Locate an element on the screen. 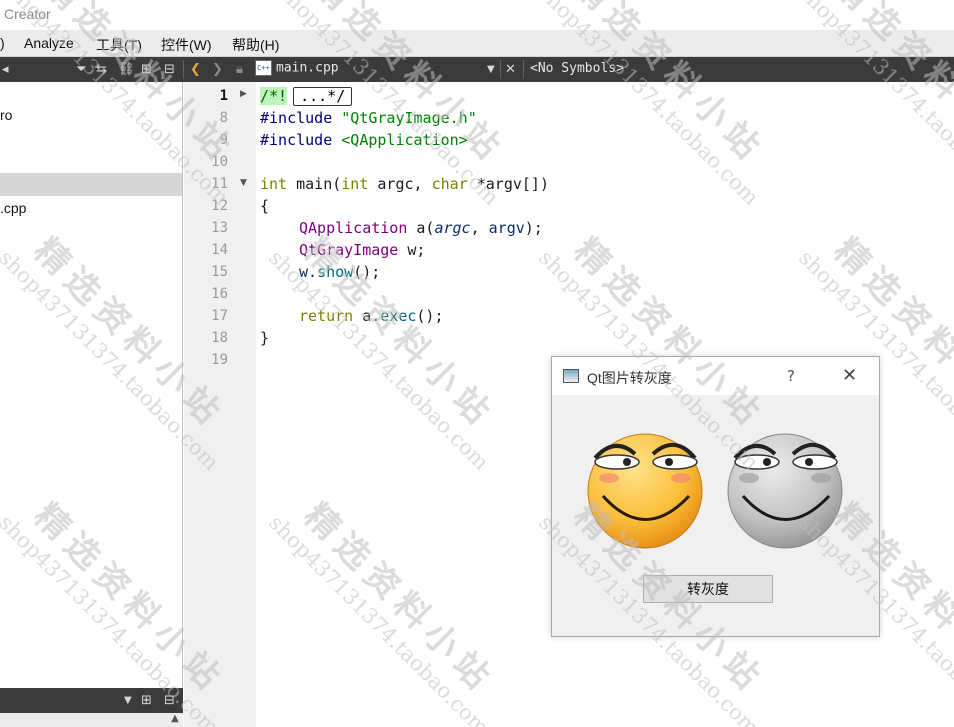 This screenshot has height=727, width=954. file-tab-label: main.cpp is located at coordinates (307, 68).